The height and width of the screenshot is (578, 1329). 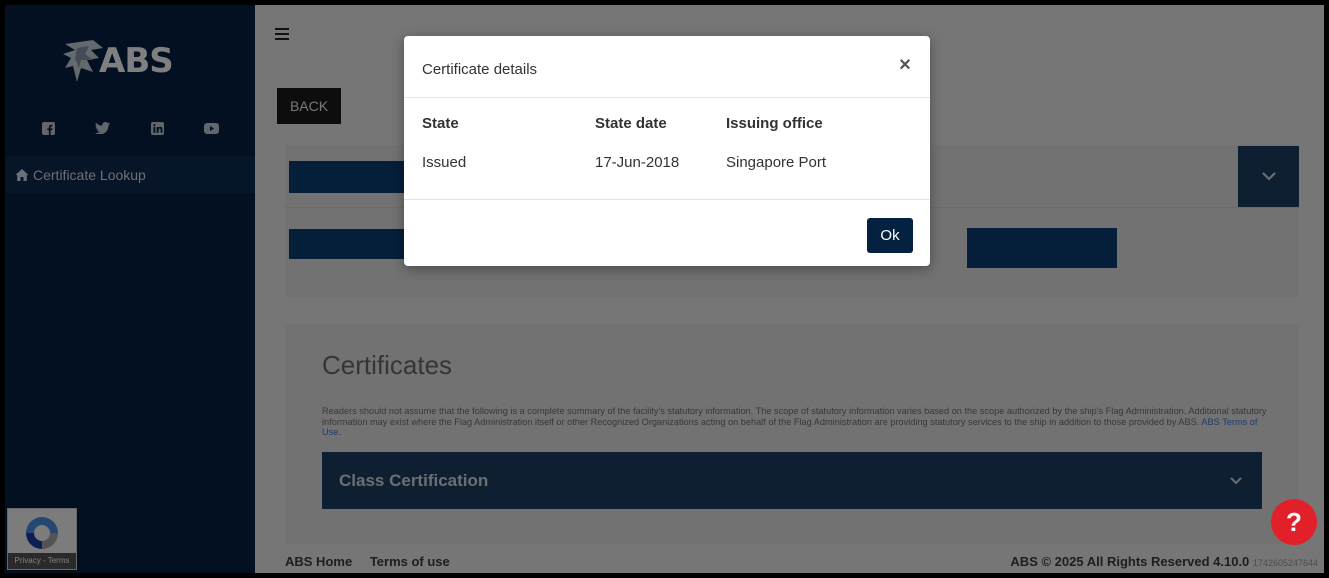 I want to click on cell-state-date: 17-Jun-2018, so click(x=637, y=162).